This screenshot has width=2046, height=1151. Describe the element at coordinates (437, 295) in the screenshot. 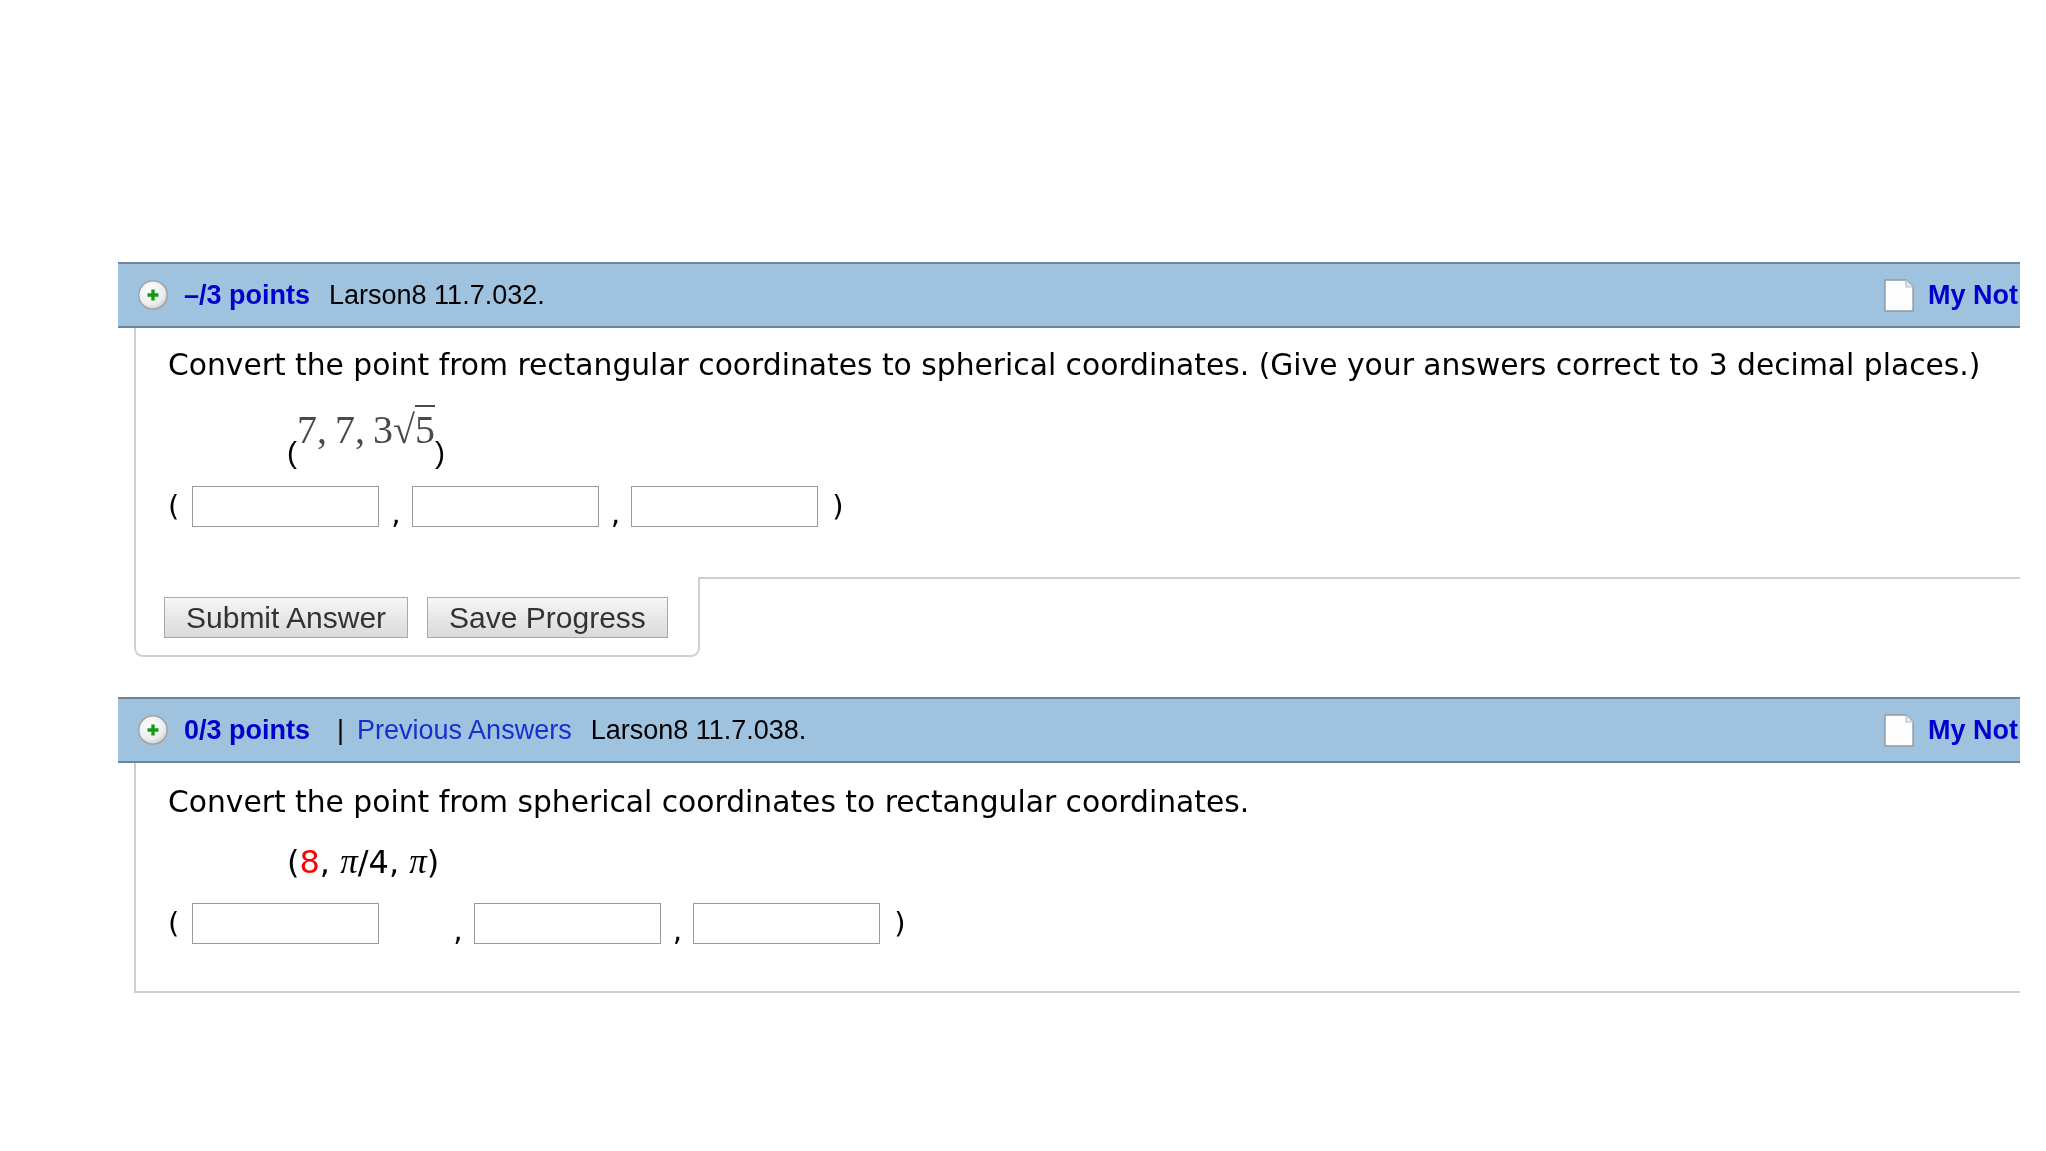

I see `question-reference: Larson8 11.7.032.` at that location.